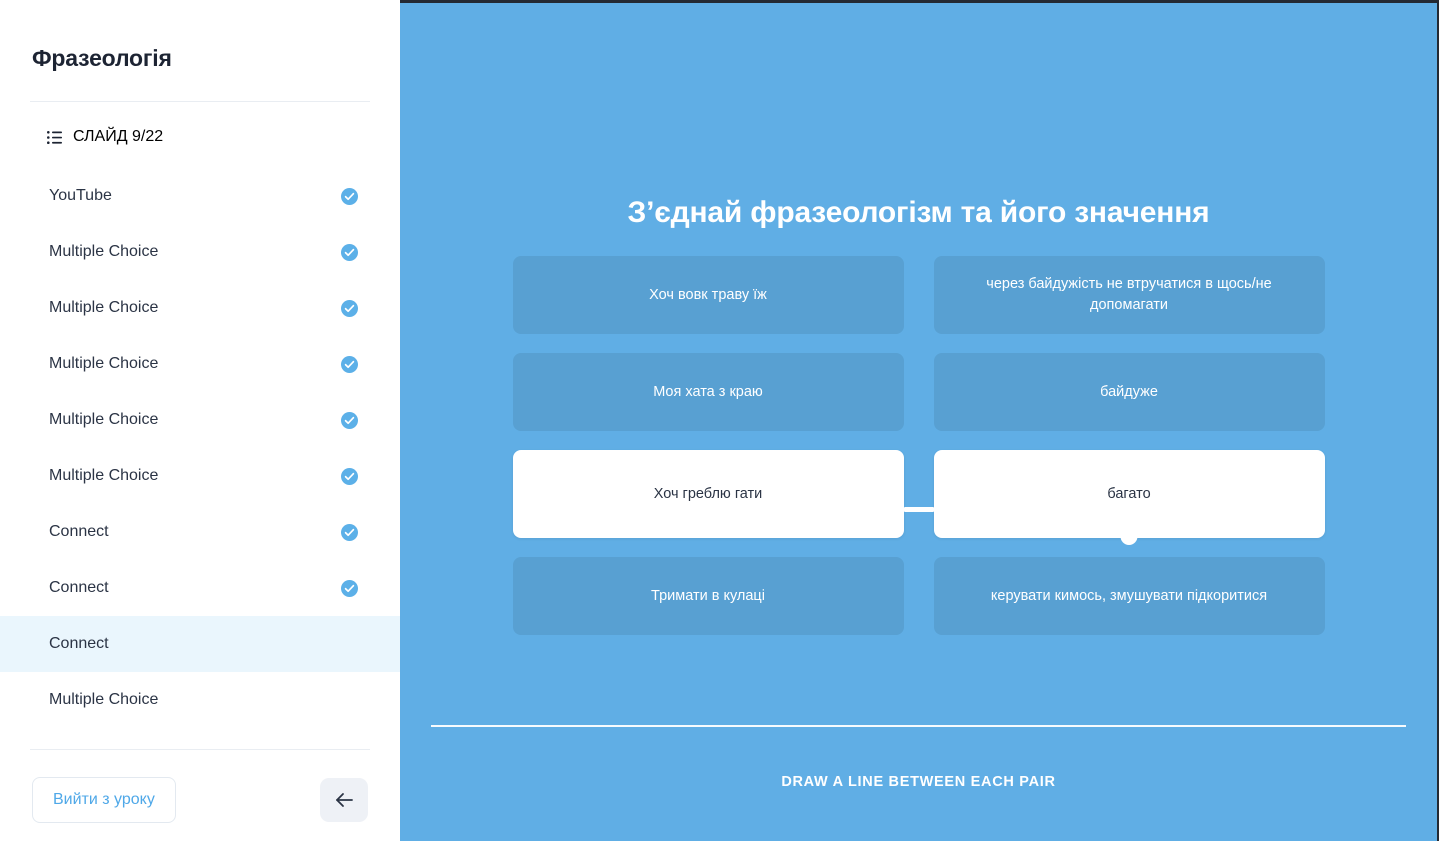 This screenshot has width=1439, height=841. Describe the element at coordinates (200, 532) in the screenshot. I see `sidebar-item-connect-1: Connect` at that location.